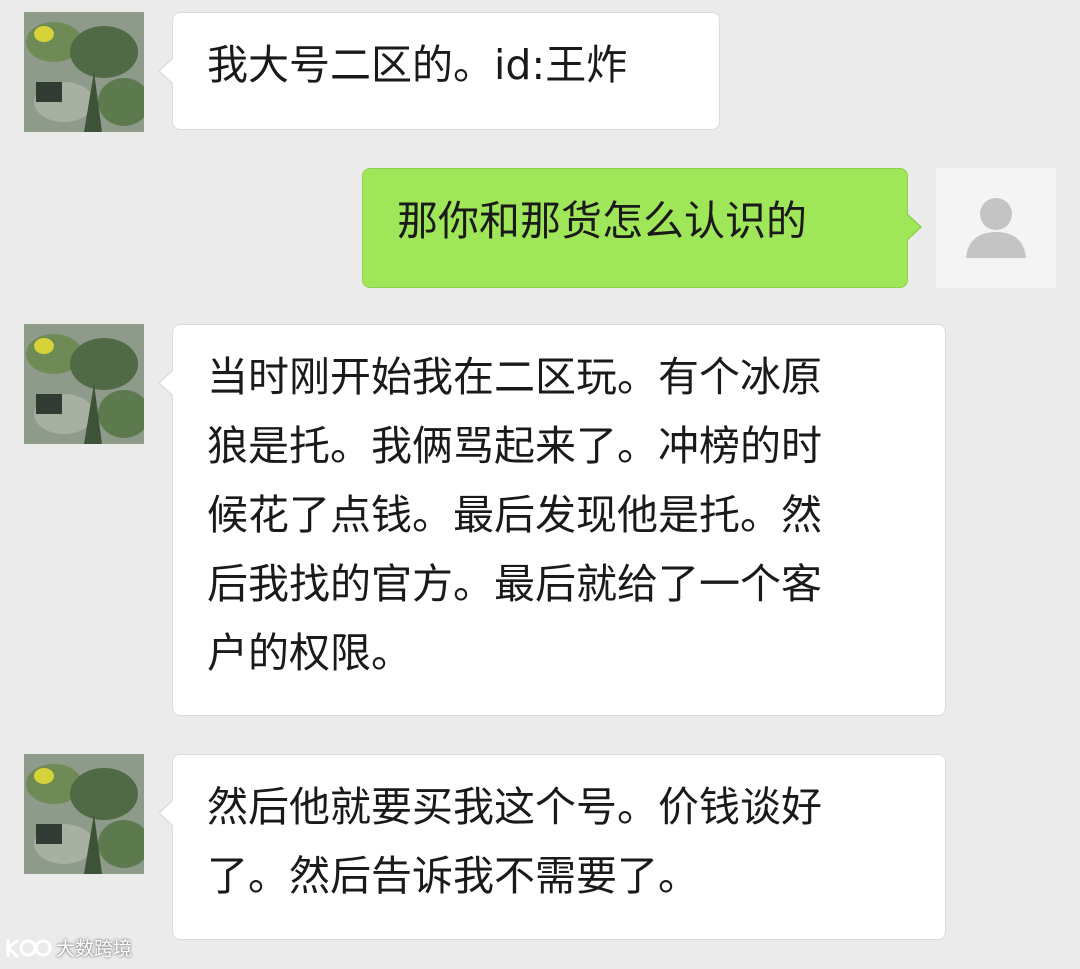 The image size is (1080, 969). What do you see at coordinates (514, 807) in the screenshot?
I see `message-line: 然后他就要买我这个号。价钱谈好` at bounding box center [514, 807].